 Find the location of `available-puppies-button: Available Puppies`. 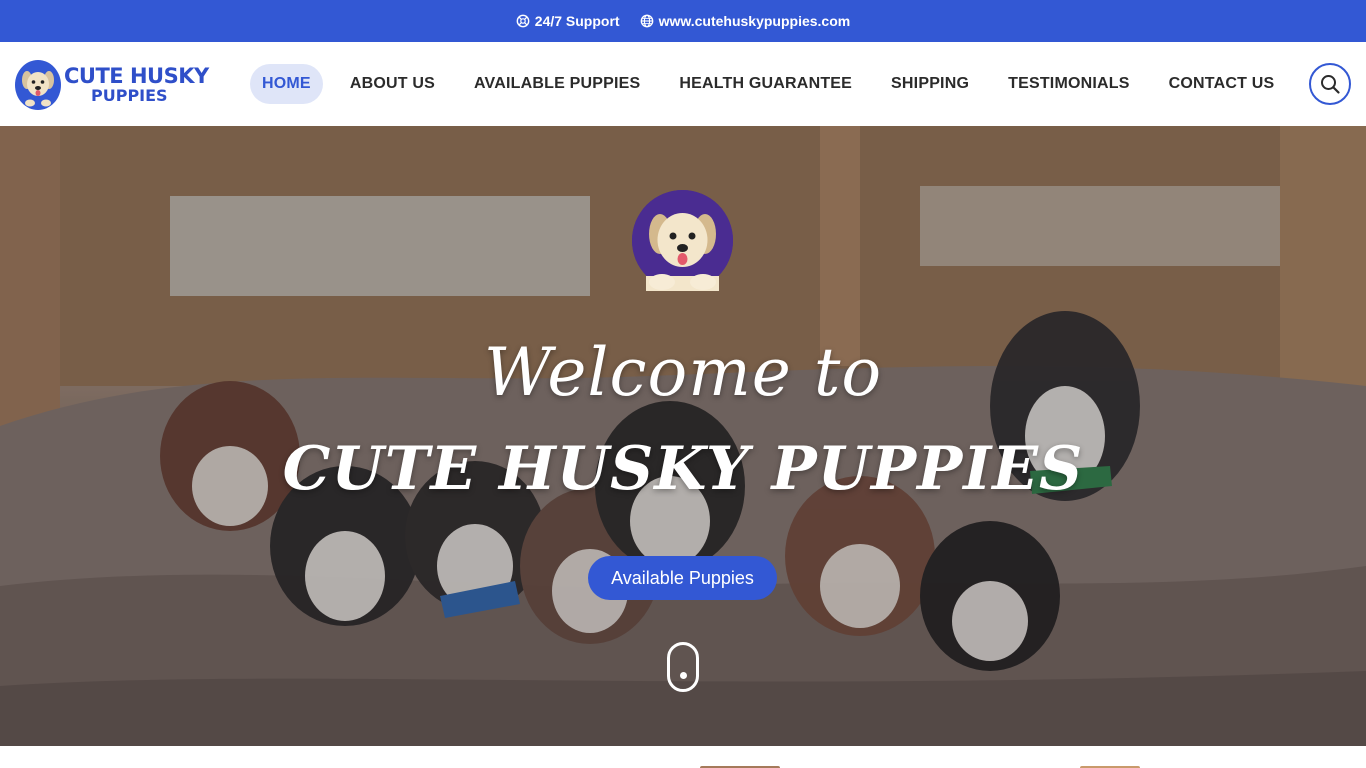

available-puppies-button: Available Puppies is located at coordinates (682, 578).